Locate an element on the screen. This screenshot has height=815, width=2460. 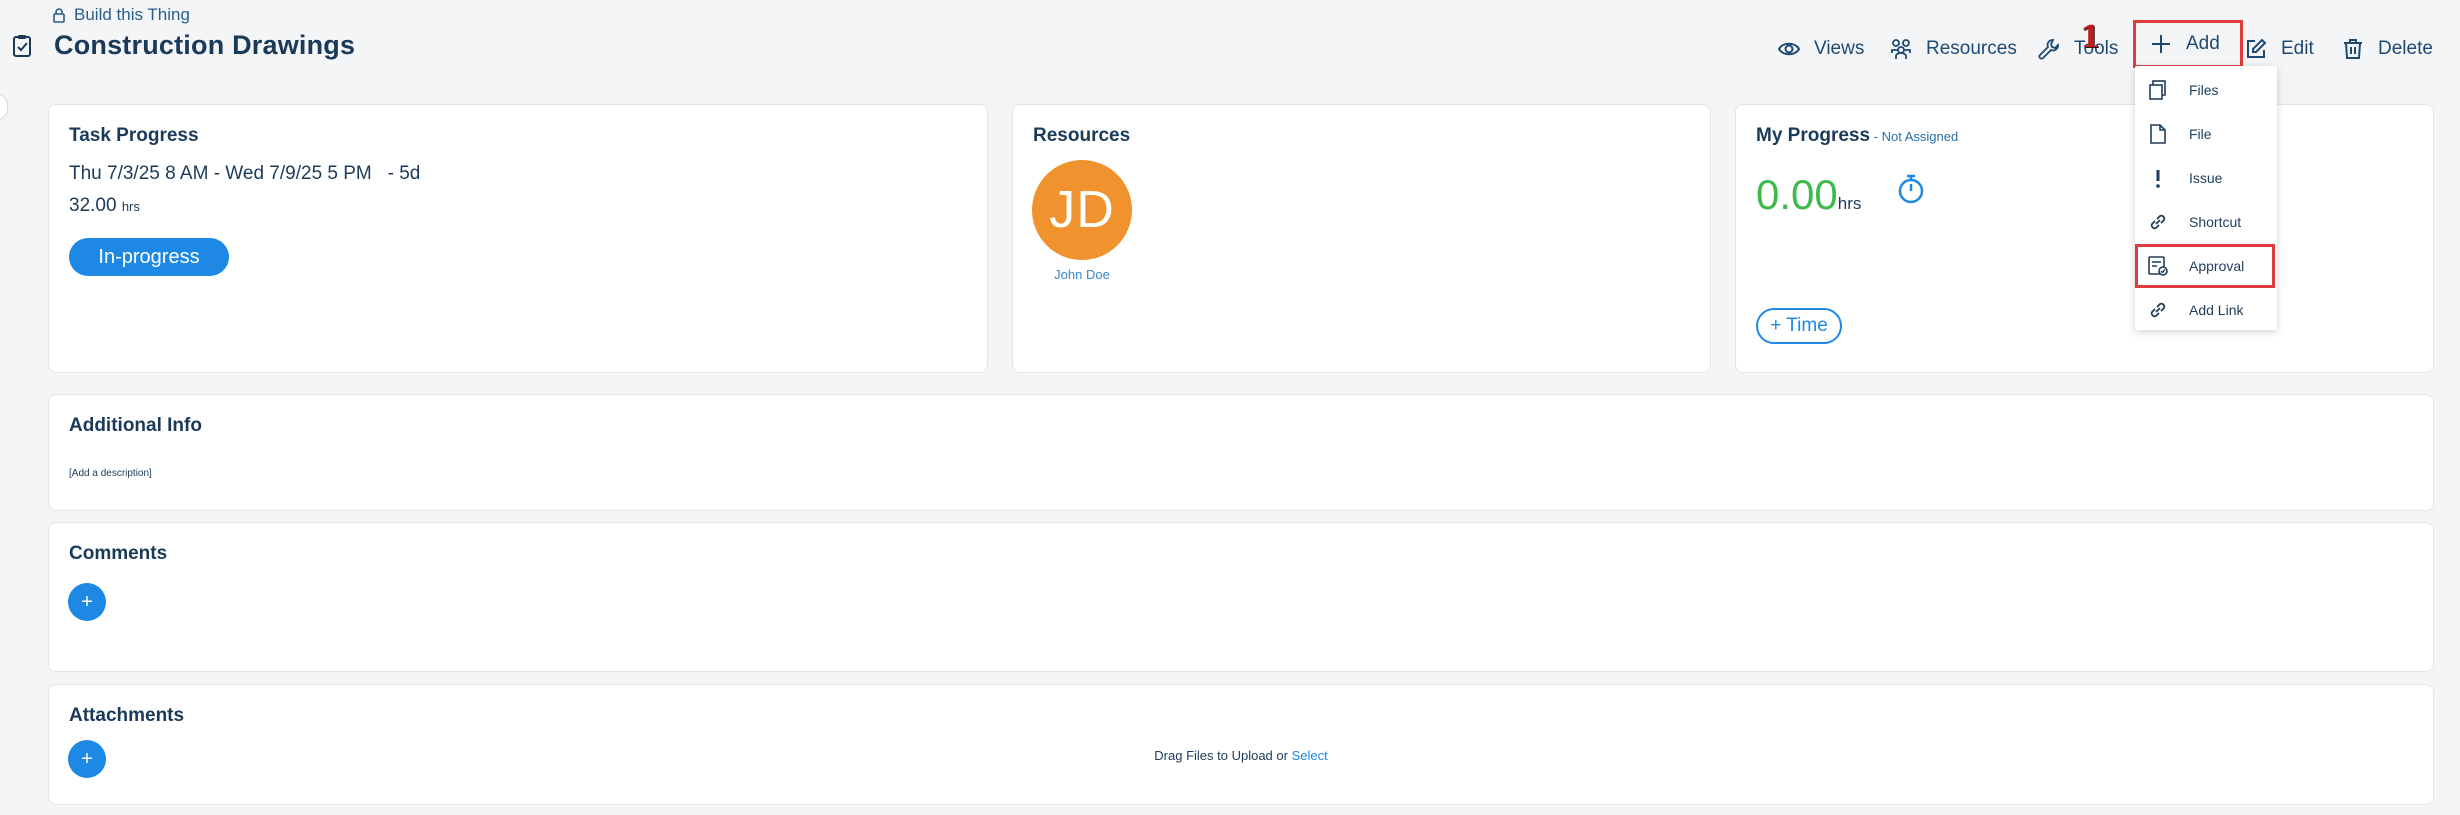
delete-label: Delete is located at coordinates (2405, 48).